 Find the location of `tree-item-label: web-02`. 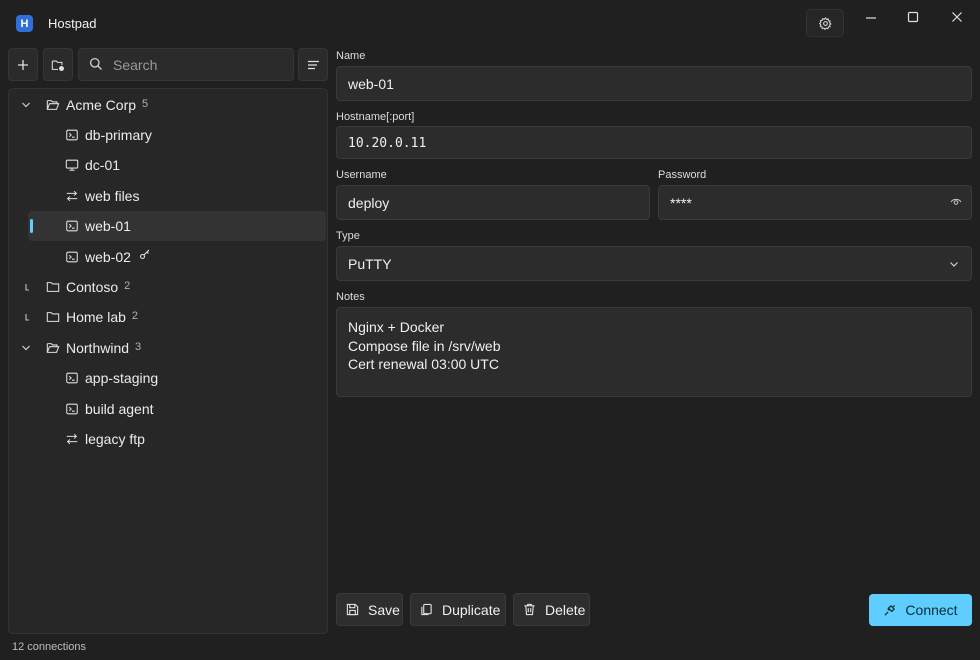

tree-item-label: web-02 is located at coordinates (108, 257).